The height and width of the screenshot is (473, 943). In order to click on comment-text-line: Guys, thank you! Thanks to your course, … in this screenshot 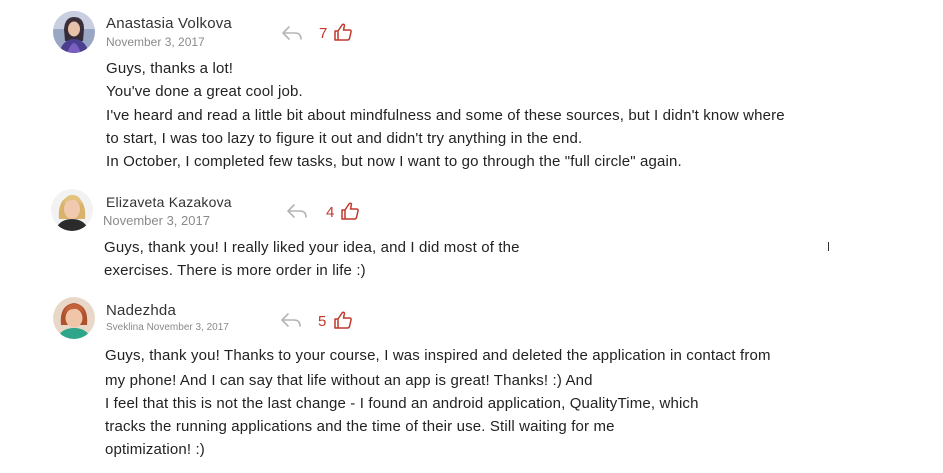, I will do `click(438, 355)`.